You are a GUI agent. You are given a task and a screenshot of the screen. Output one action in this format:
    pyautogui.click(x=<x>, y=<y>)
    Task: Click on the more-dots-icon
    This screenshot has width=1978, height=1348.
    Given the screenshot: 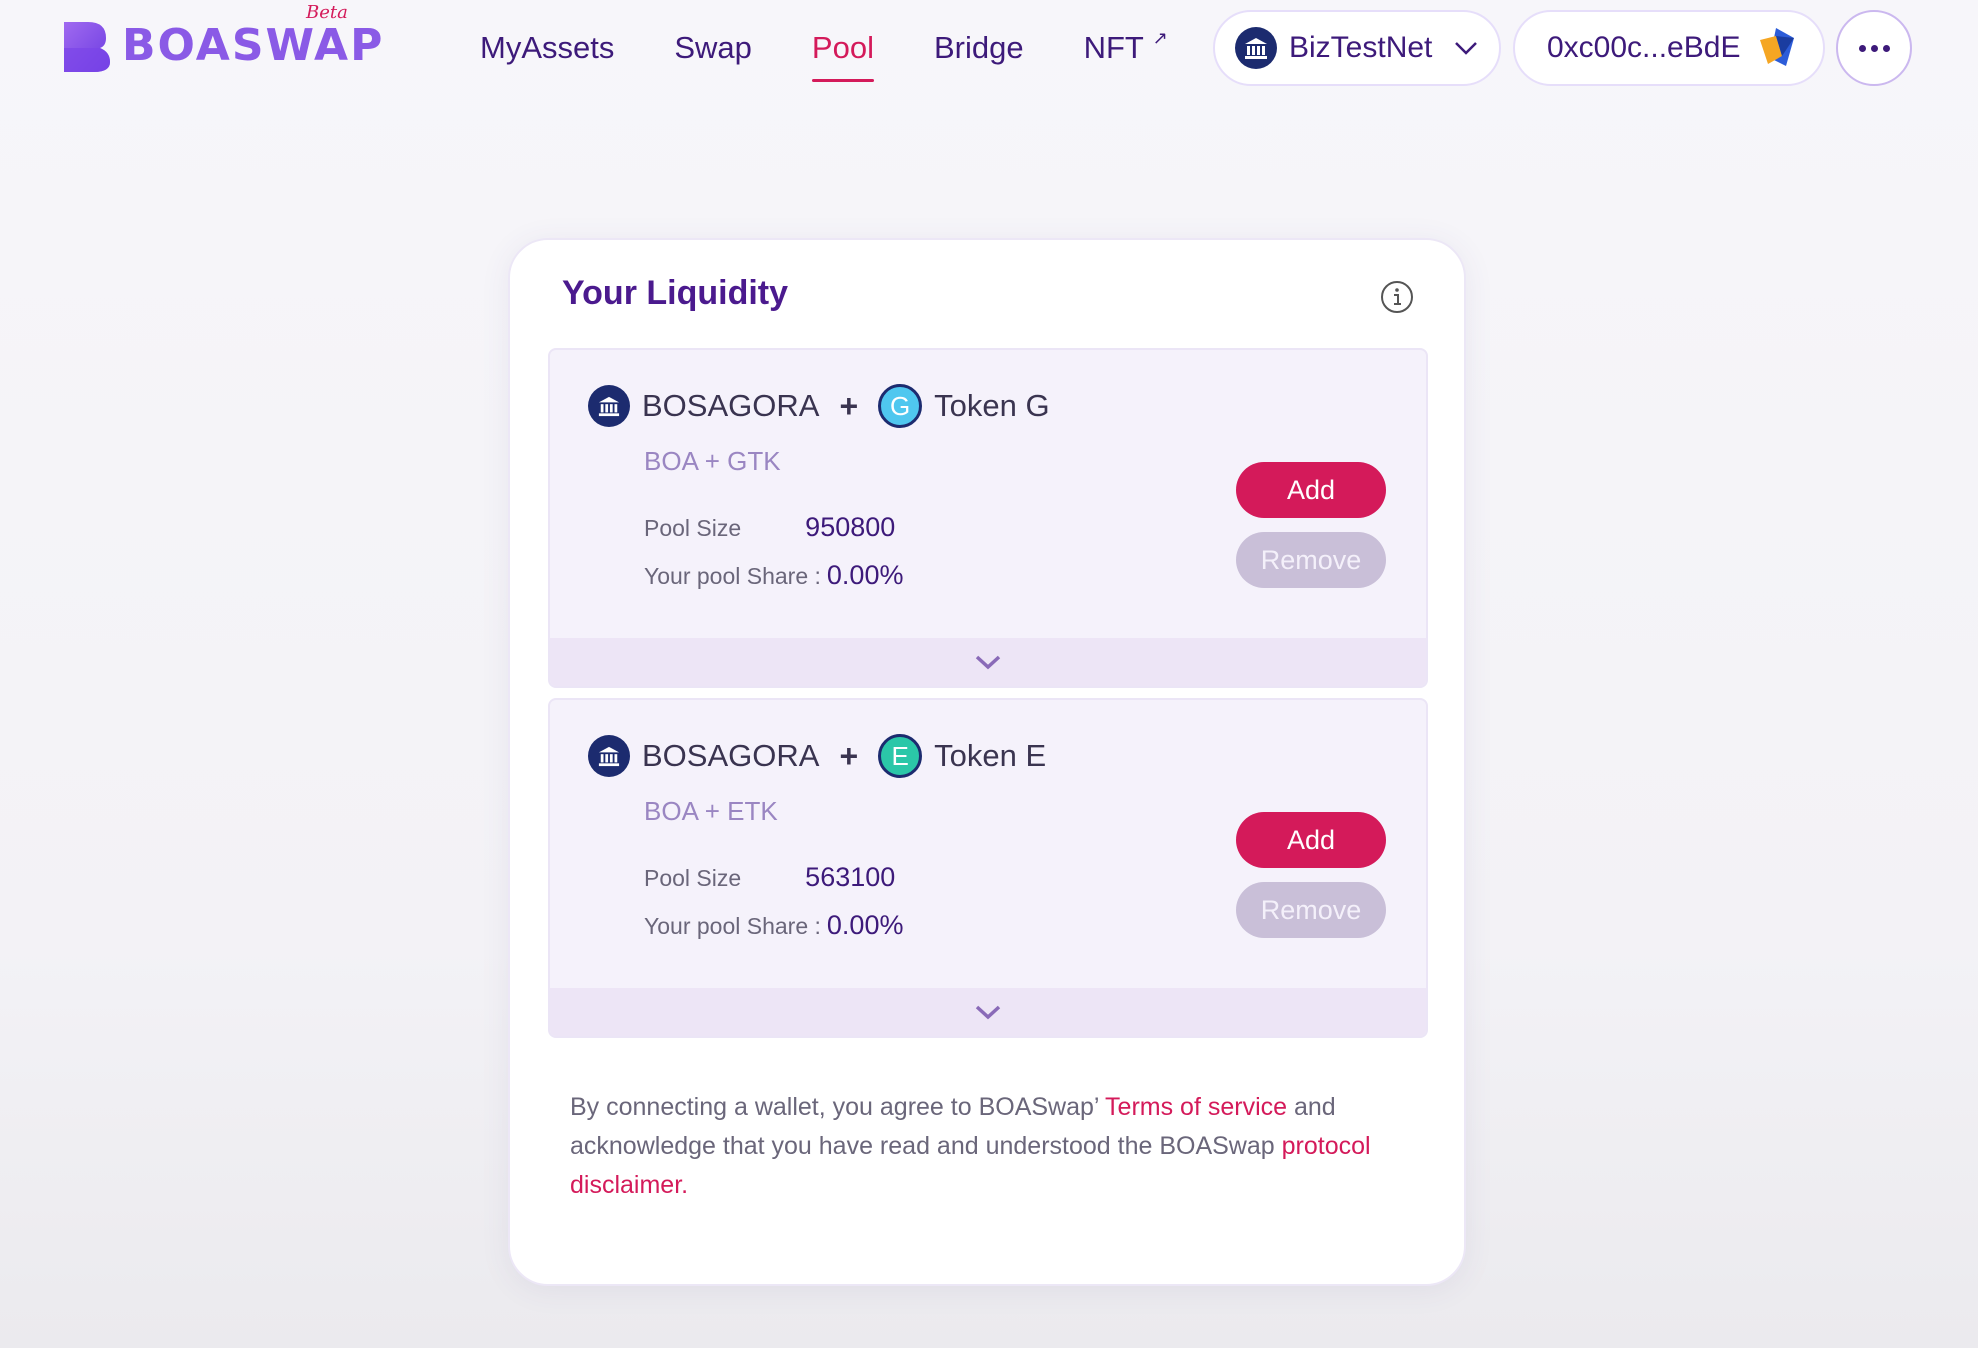 What is the action you would take?
    pyautogui.click(x=1874, y=48)
    